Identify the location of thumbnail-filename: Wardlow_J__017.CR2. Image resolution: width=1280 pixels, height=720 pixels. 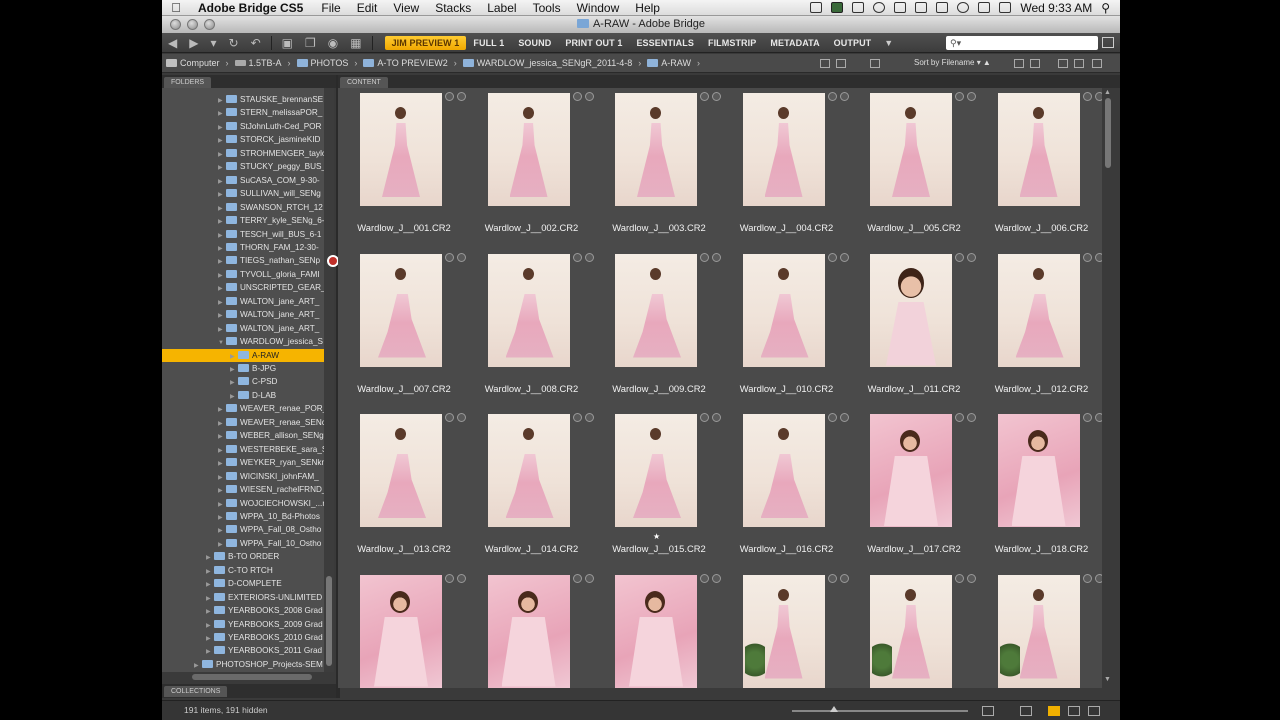
(914, 548).